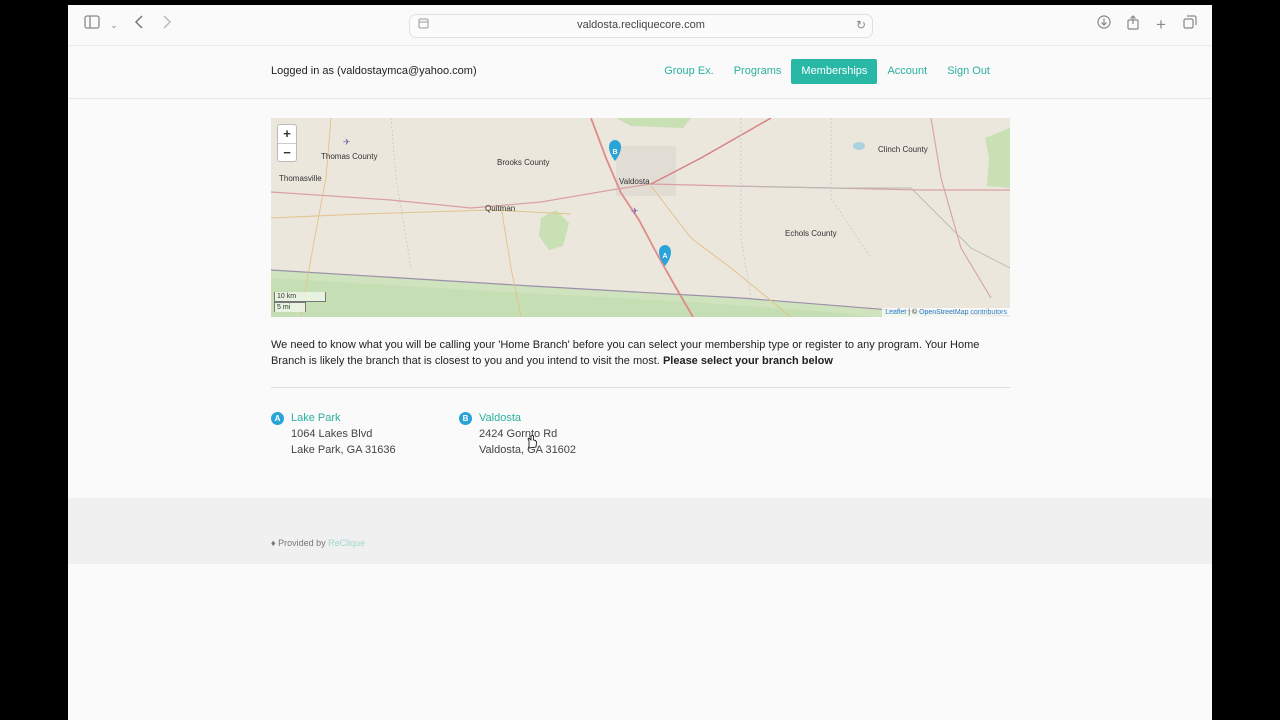 Image resolution: width=1280 pixels, height=720 pixels. I want to click on zoom-in-button: +, so click(287, 134).